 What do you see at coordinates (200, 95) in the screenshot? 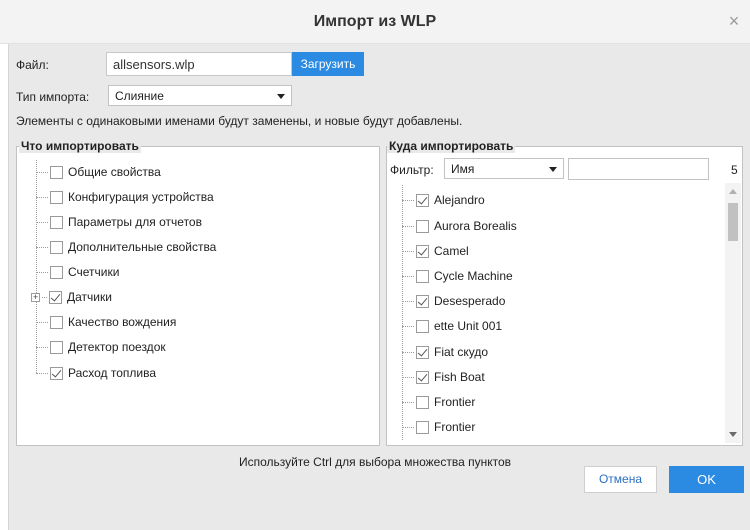
I see `import-type-select: Слияние` at bounding box center [200, 95].